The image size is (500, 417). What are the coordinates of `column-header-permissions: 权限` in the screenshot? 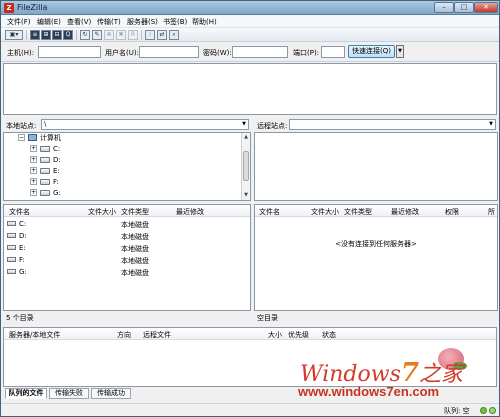 It's located at (452, 212).